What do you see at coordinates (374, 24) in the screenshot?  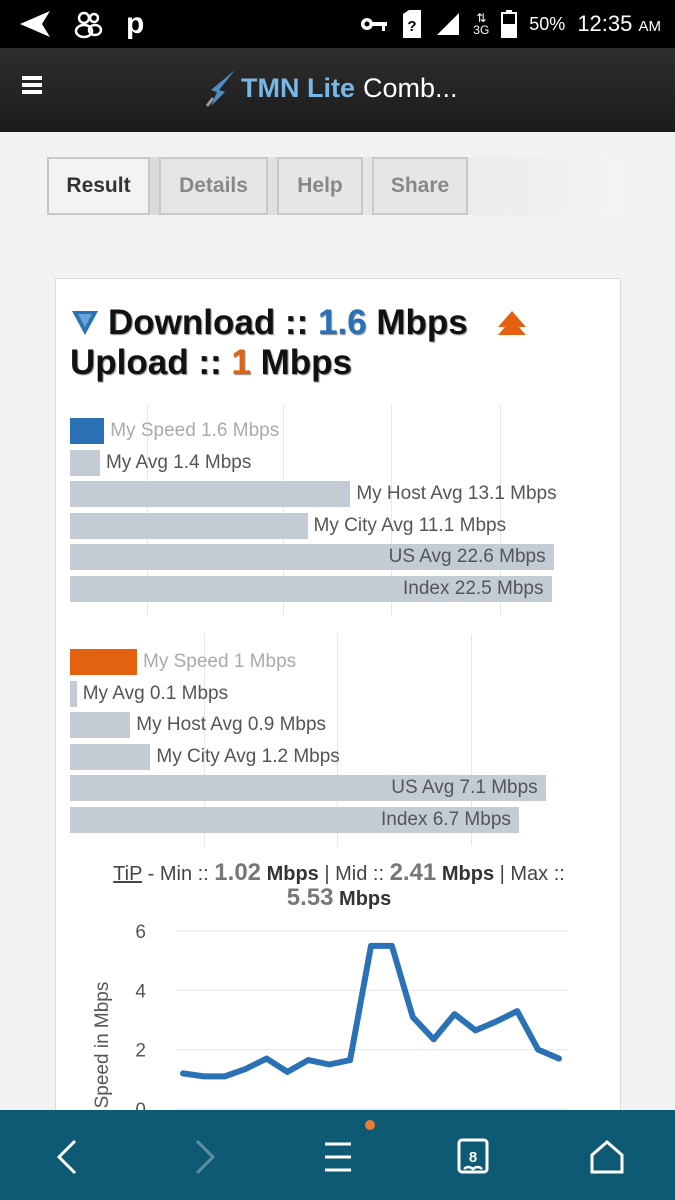 I see `key-icon` at bounding box center [374, 24].